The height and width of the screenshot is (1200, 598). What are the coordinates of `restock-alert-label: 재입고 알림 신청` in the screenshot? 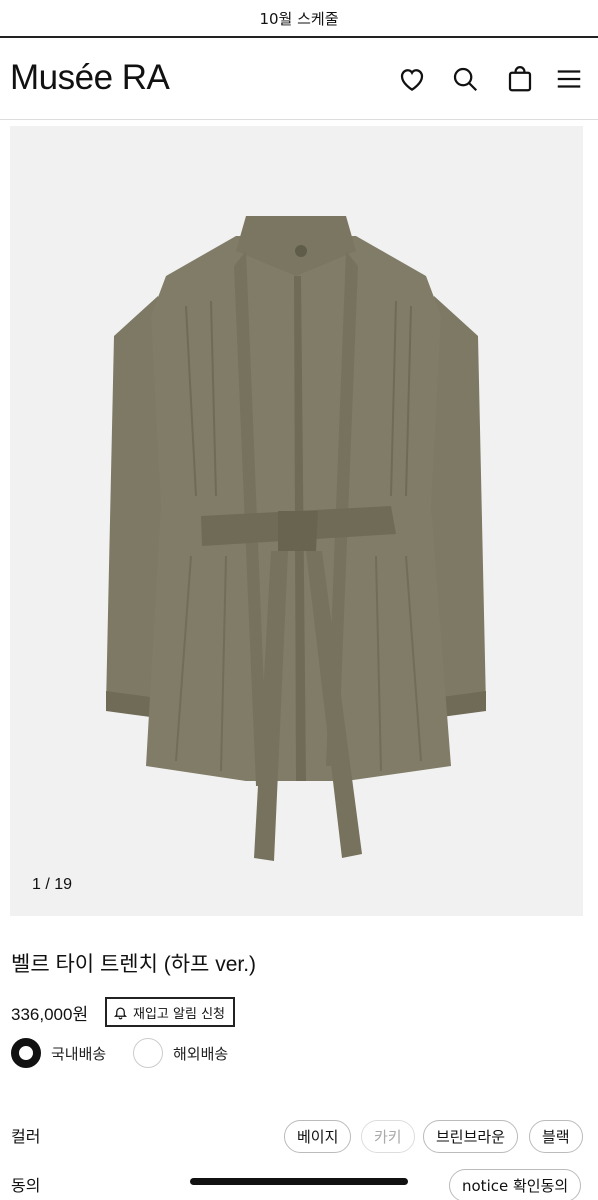 It's located at (179, 1014).